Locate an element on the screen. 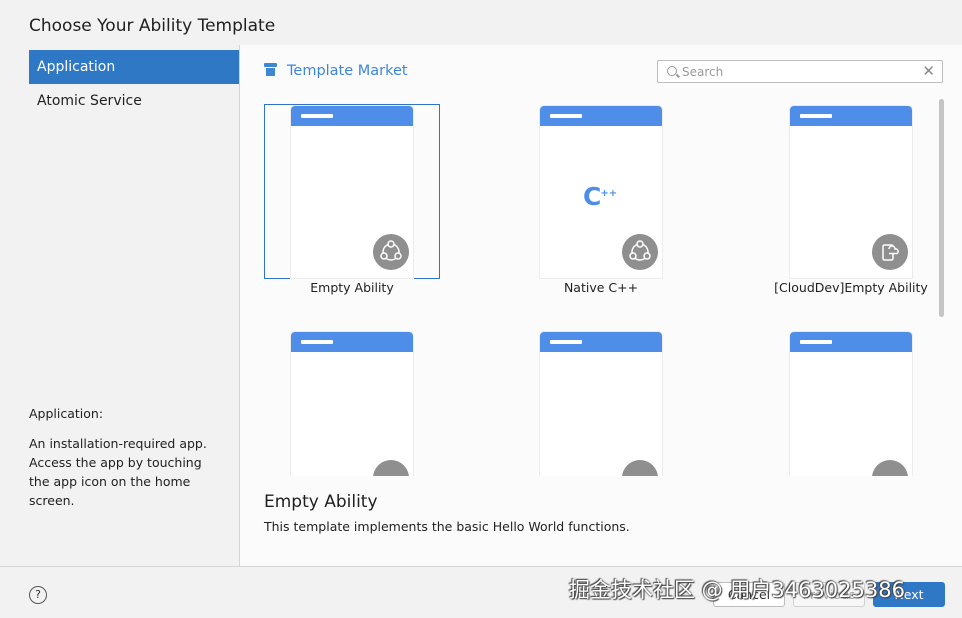 Image resolution: width=962 pixels, height=618 pixels. template-card-empty-ability: Empty Ability is located at coordinates (352, 200).